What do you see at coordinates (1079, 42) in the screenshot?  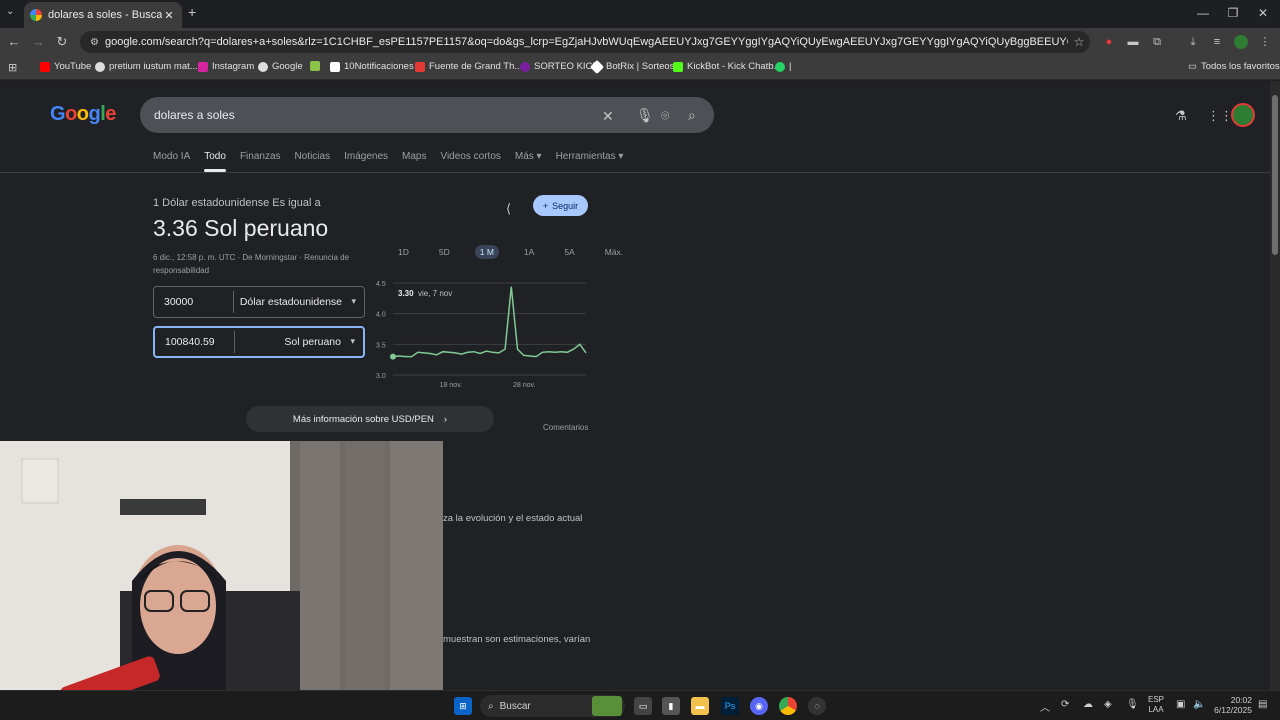 I see `bookmark-star-icon: ☆` at bounding box center [1079, 42].